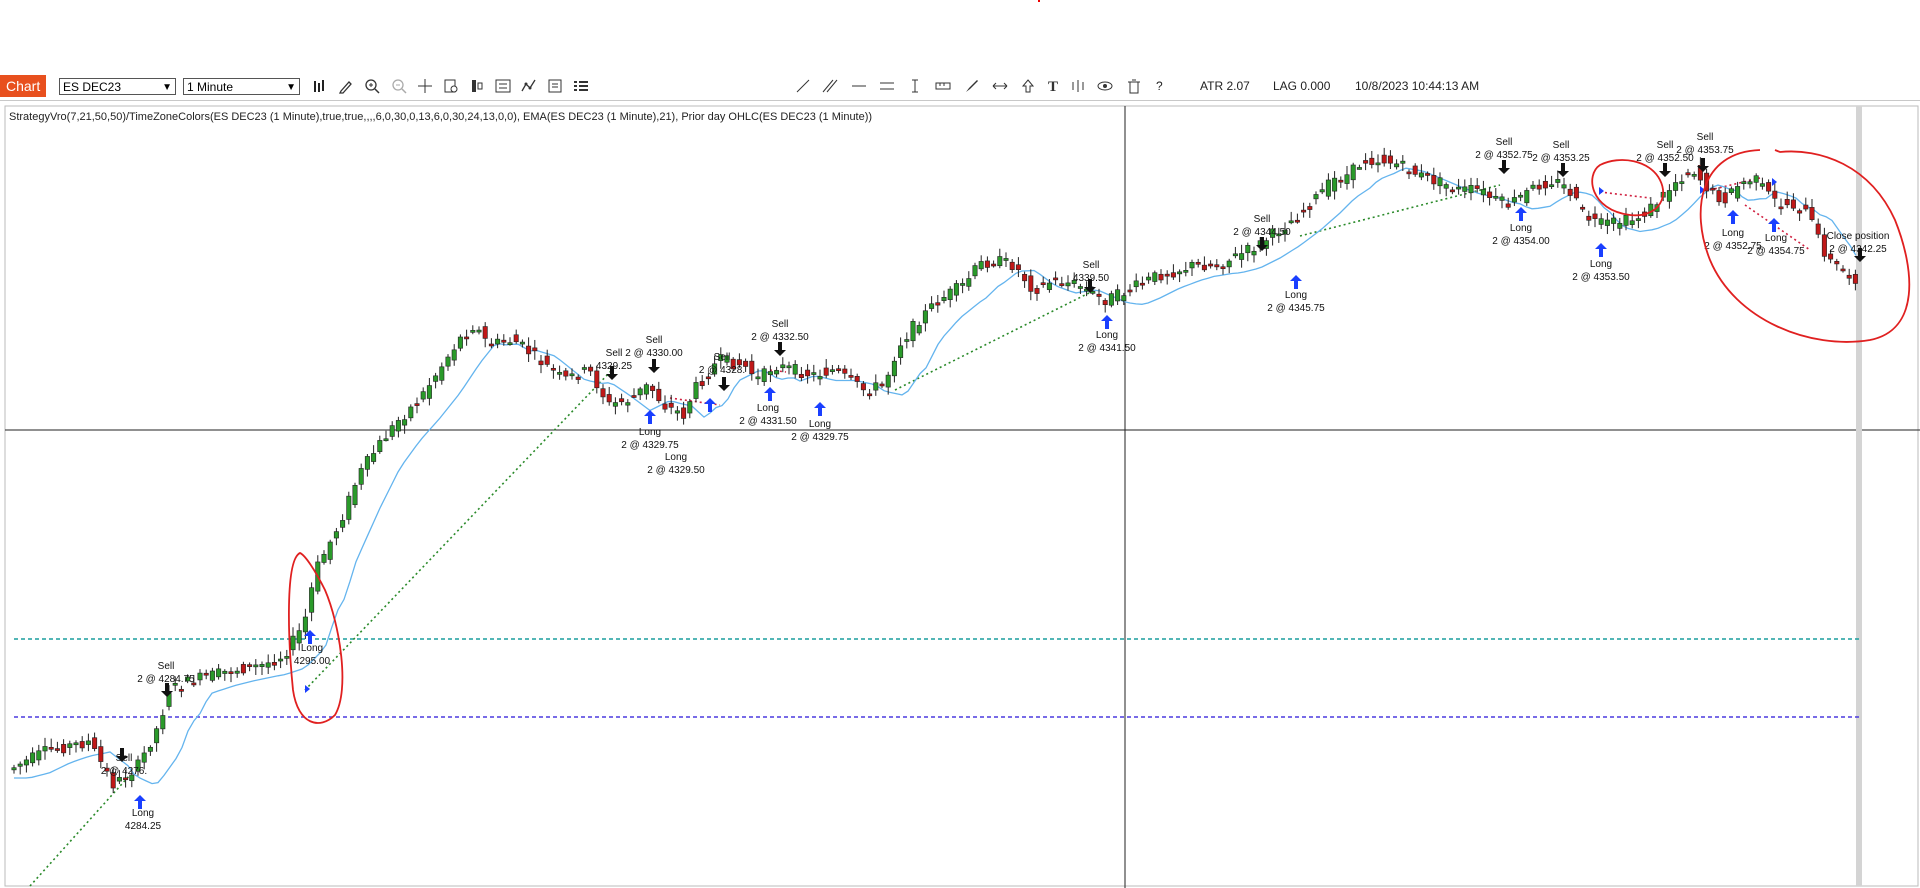 The image size is (1920, 888). Describe the element at coordinates (346, 87) in the screenshot. I see `pencil-icon` at that location.